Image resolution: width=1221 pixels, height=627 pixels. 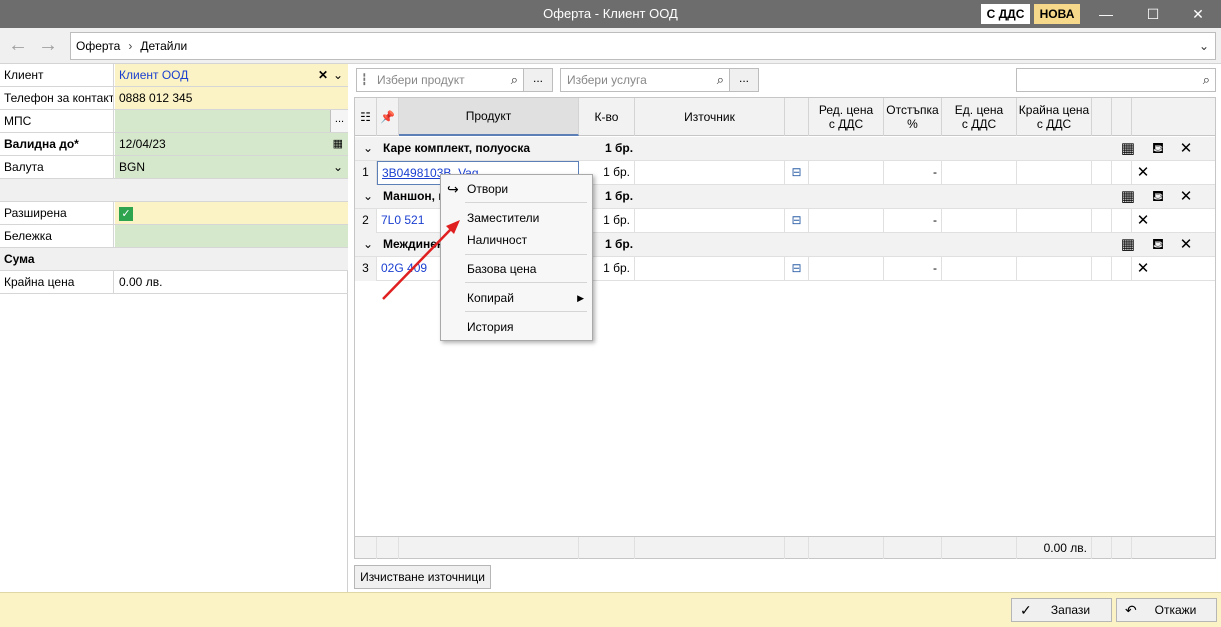 I want to click on save-button: ✓ Запази, so click(x=1061, y=610).